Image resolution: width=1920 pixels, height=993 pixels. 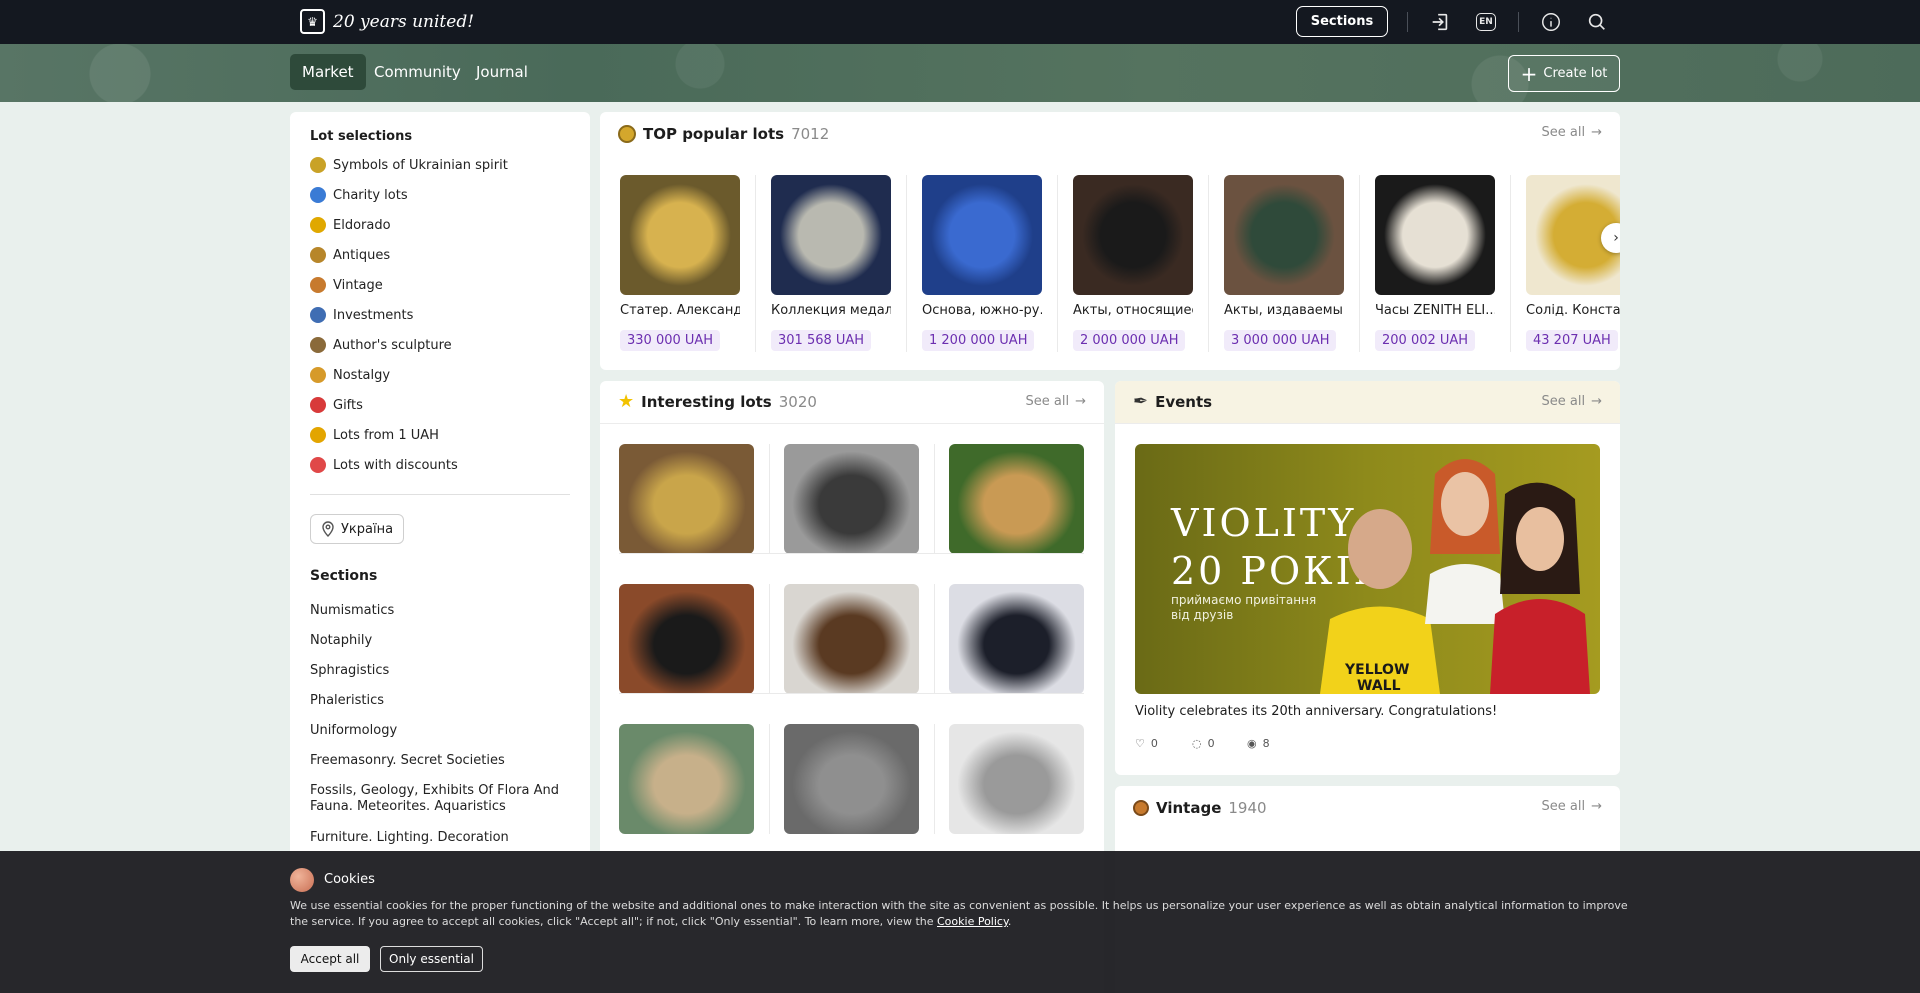 I want to click on lot-card: Акты, издаваемы... 3 000 000 UAH, so click(x=1284, y=263).